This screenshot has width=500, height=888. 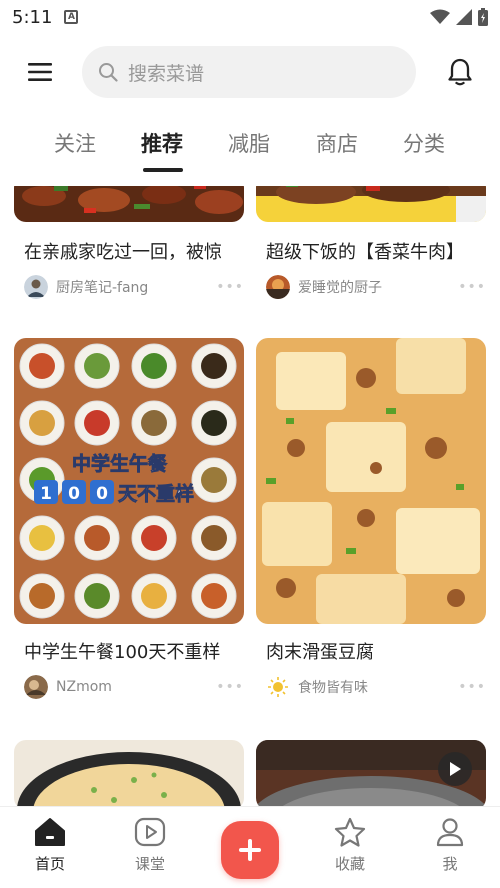 What do you see at coordinates (156, 493) in the screenshot?
I see `svg-text: 天不重样` at bounding box center [156, 493].